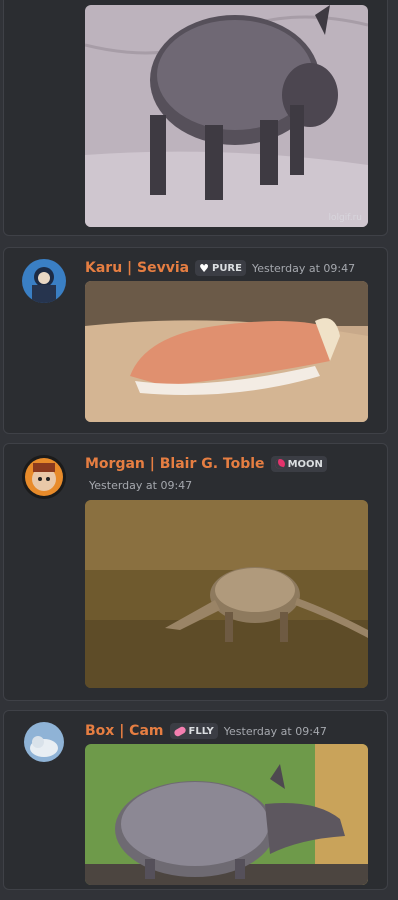  What do you see at coordinates (279, 464) in the screenshot?
I see `moon-icon` at bounding box center [279, 464].